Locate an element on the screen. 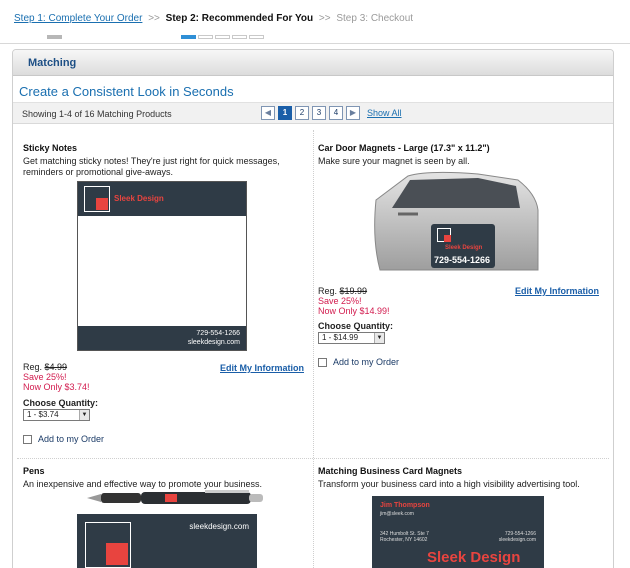 The image size is (630, 568). card-site: sleekdesign.com is located at coordinates (517, 540).